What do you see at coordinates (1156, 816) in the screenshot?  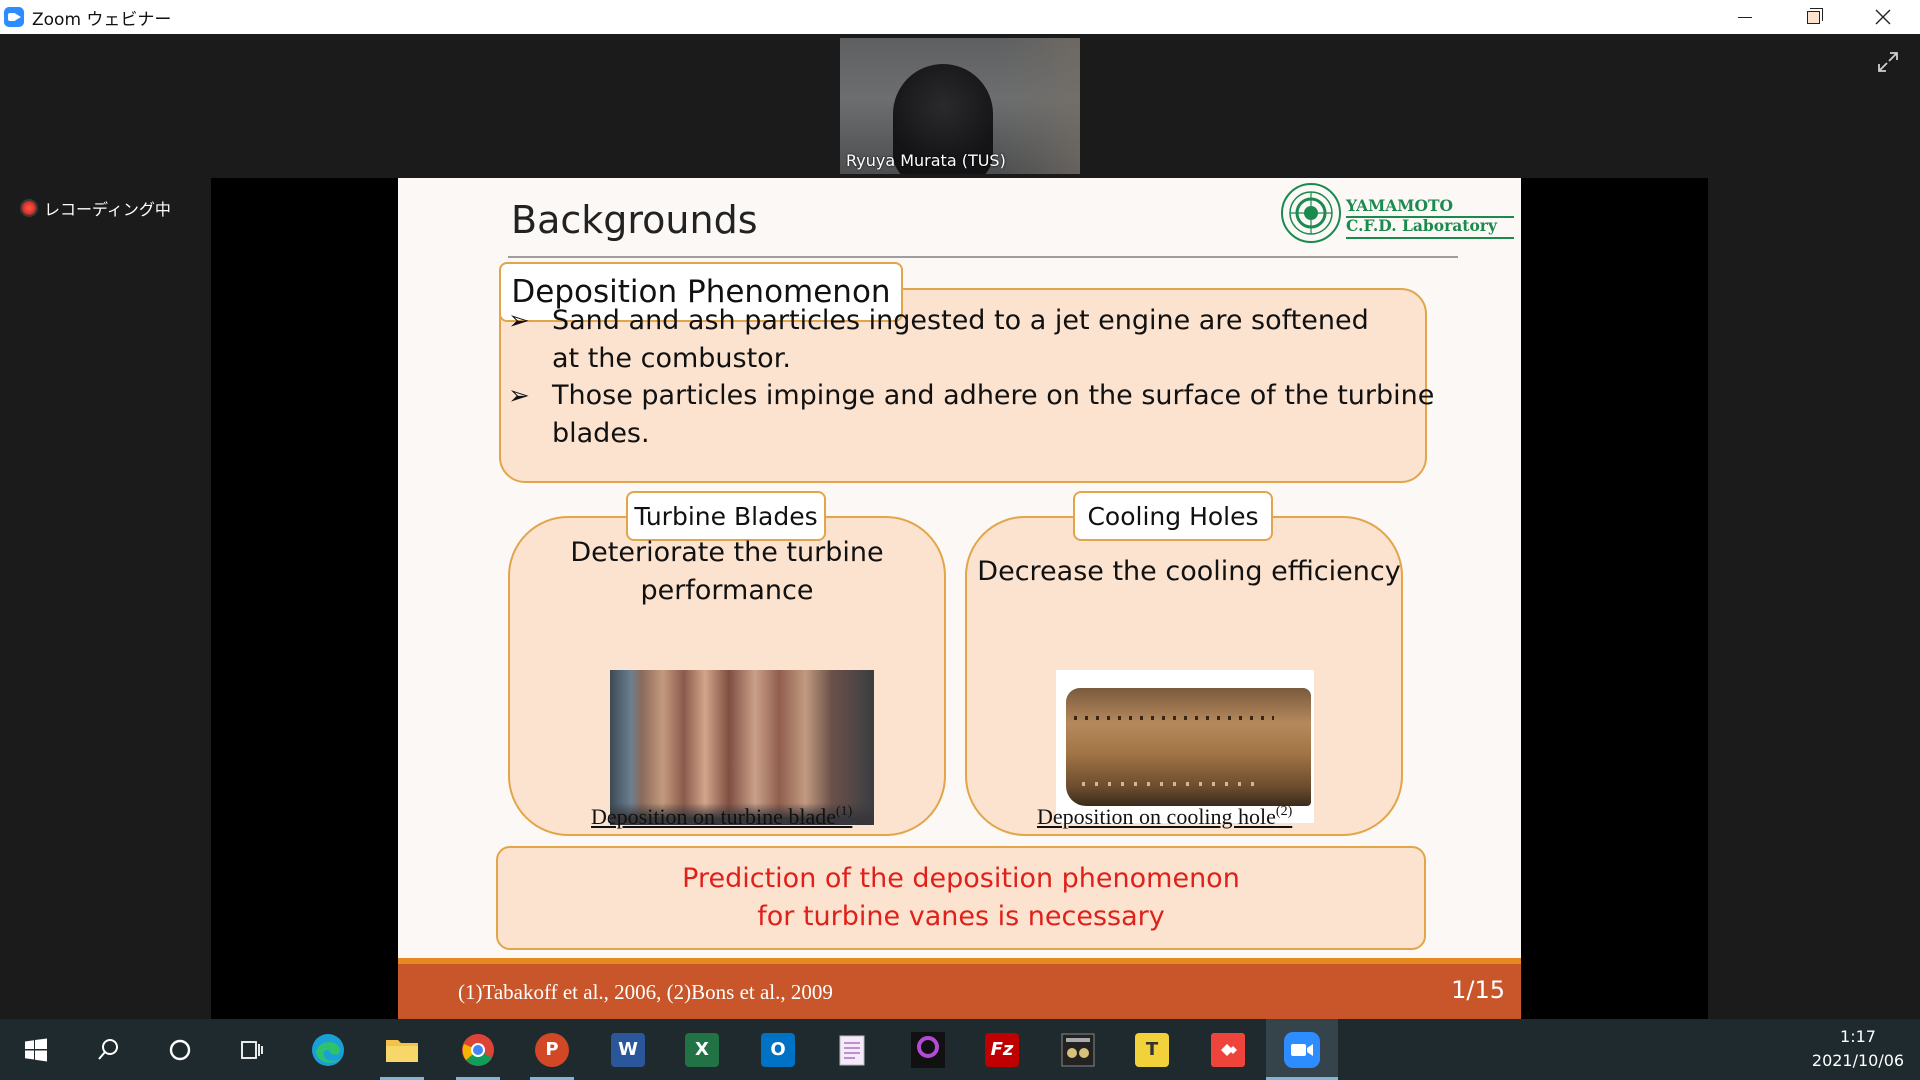 I see `cooling-caption-text: Deposition on cooling hole` at bounding box center [1156, 816].